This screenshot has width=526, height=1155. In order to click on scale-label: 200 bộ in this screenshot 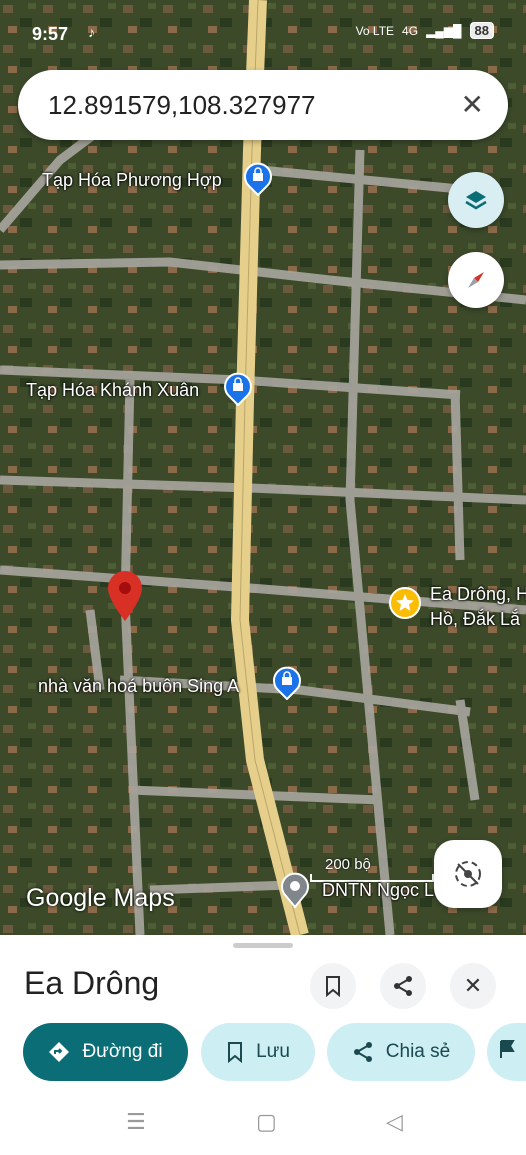, I will do `click(348, 864)`.